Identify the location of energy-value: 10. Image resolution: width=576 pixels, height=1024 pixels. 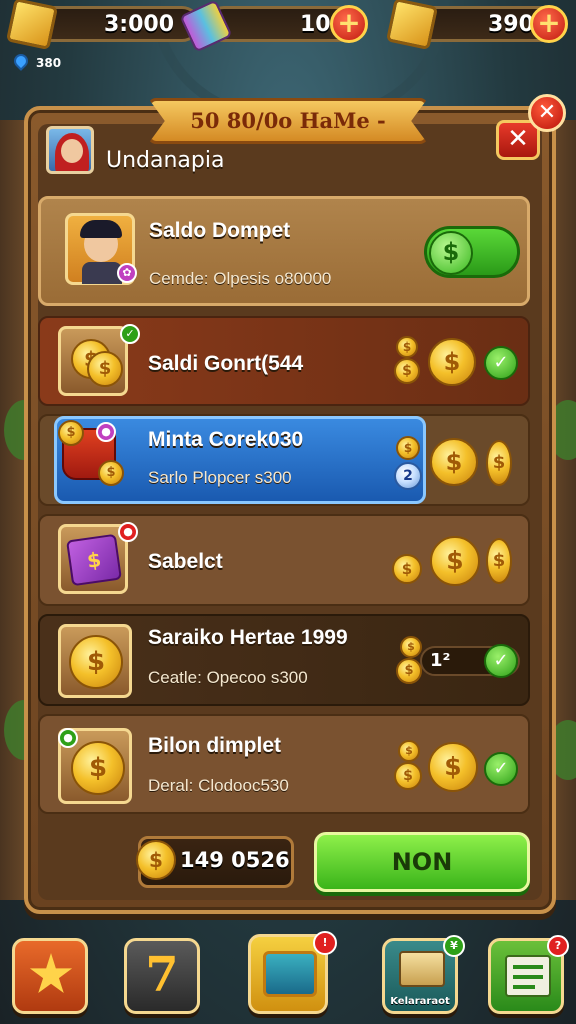
(315, 24).